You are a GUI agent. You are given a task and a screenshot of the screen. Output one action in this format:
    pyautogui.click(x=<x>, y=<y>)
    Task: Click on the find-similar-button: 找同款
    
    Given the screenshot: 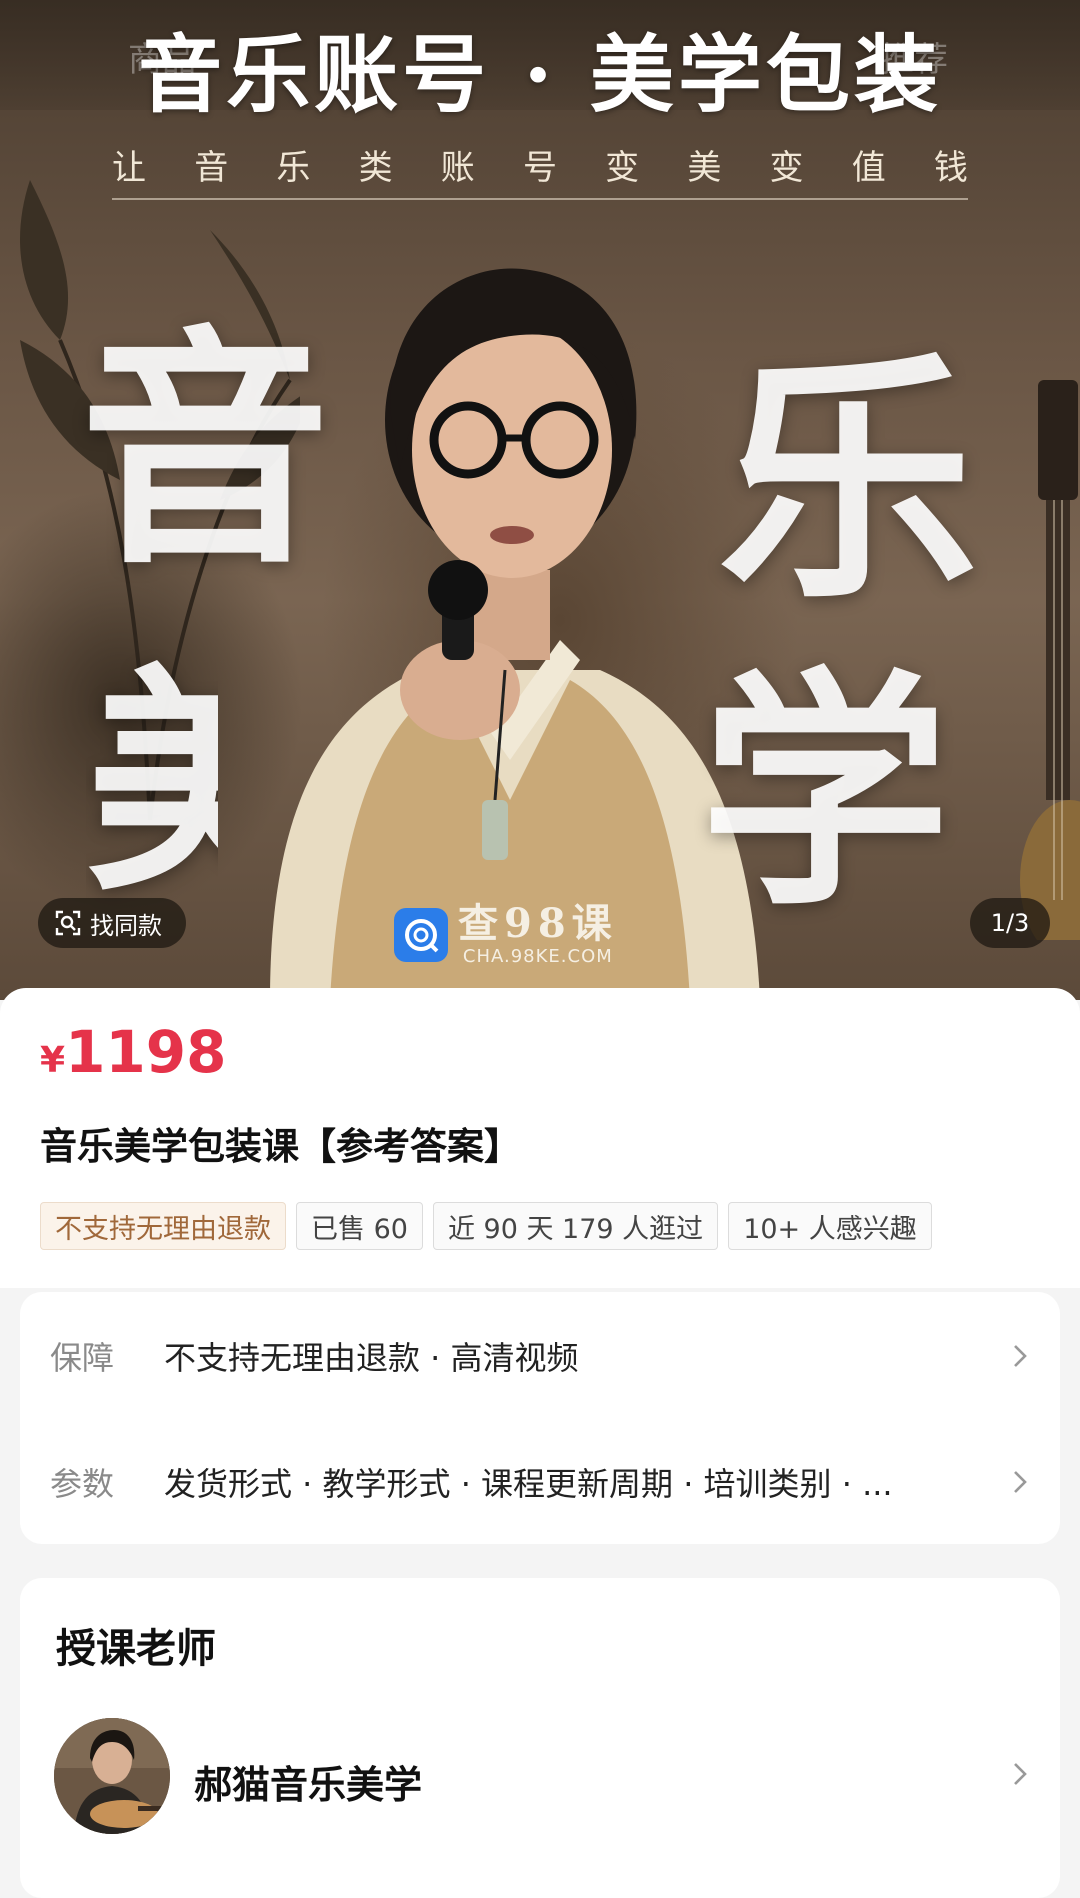 What is the action you would take?
    pyautogui.click(x=112, y=923)
    